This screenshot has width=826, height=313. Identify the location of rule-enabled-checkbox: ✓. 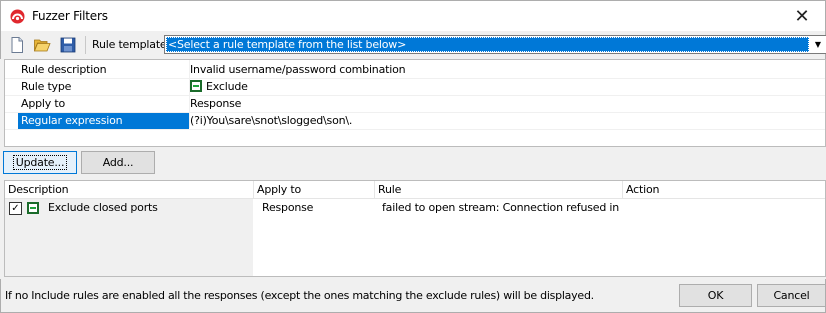
(15, 208).